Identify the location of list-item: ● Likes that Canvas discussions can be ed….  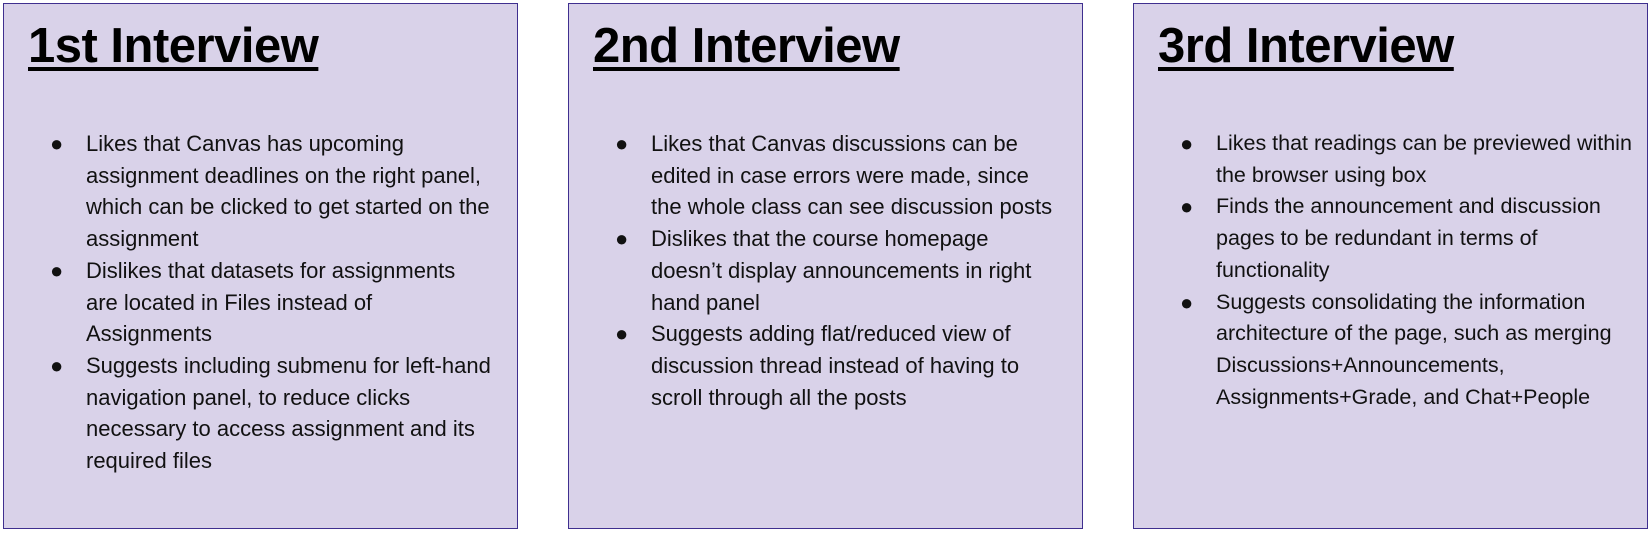
(848, 175).